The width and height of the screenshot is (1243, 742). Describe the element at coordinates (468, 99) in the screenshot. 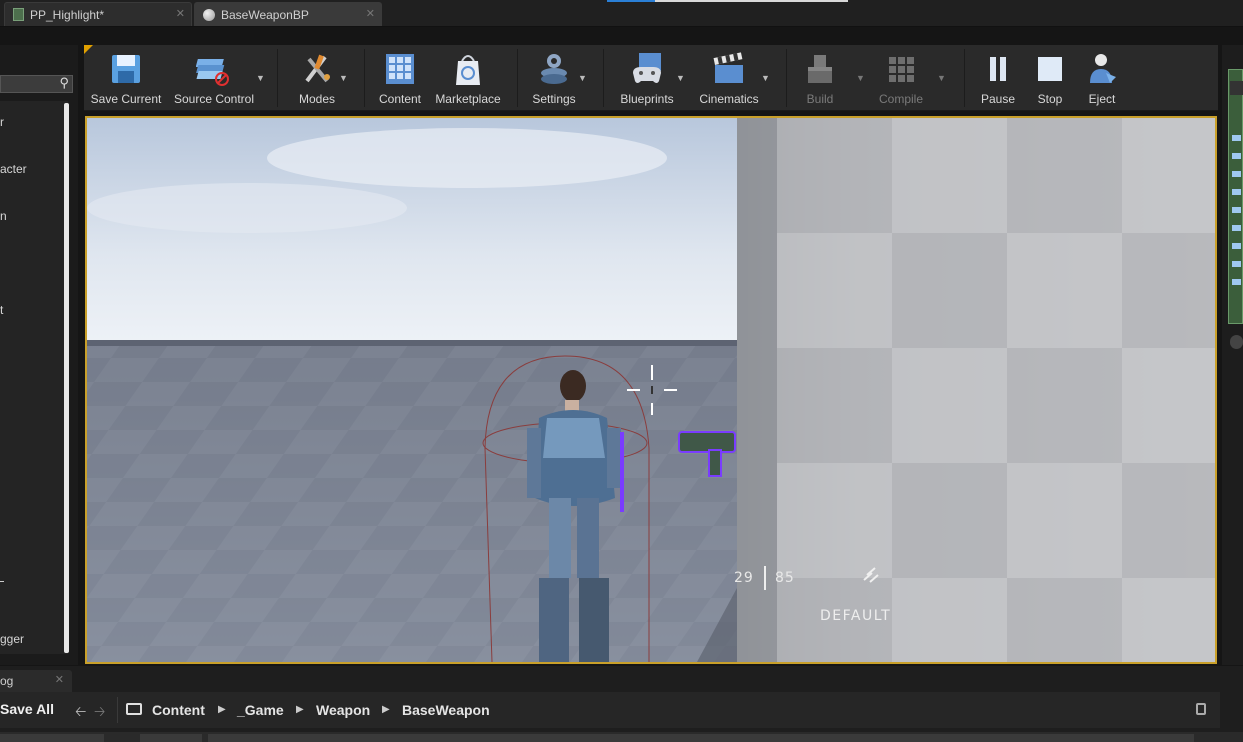

I see `button-label: Marketplace` at that location.